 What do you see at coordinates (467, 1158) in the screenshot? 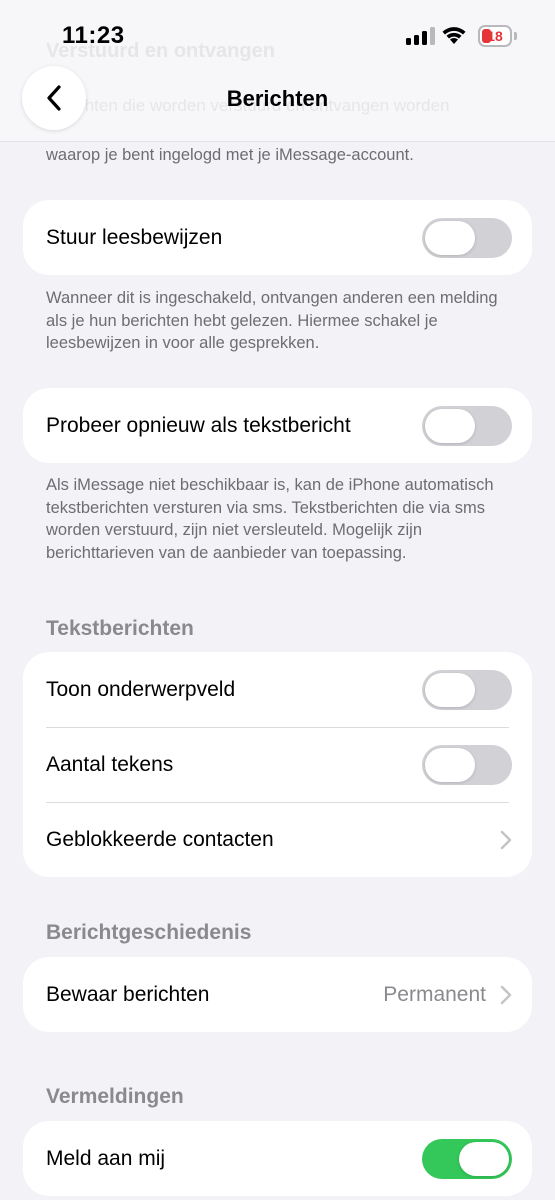
I see `notify-me-toggle` at bounding box center [467, 1158].